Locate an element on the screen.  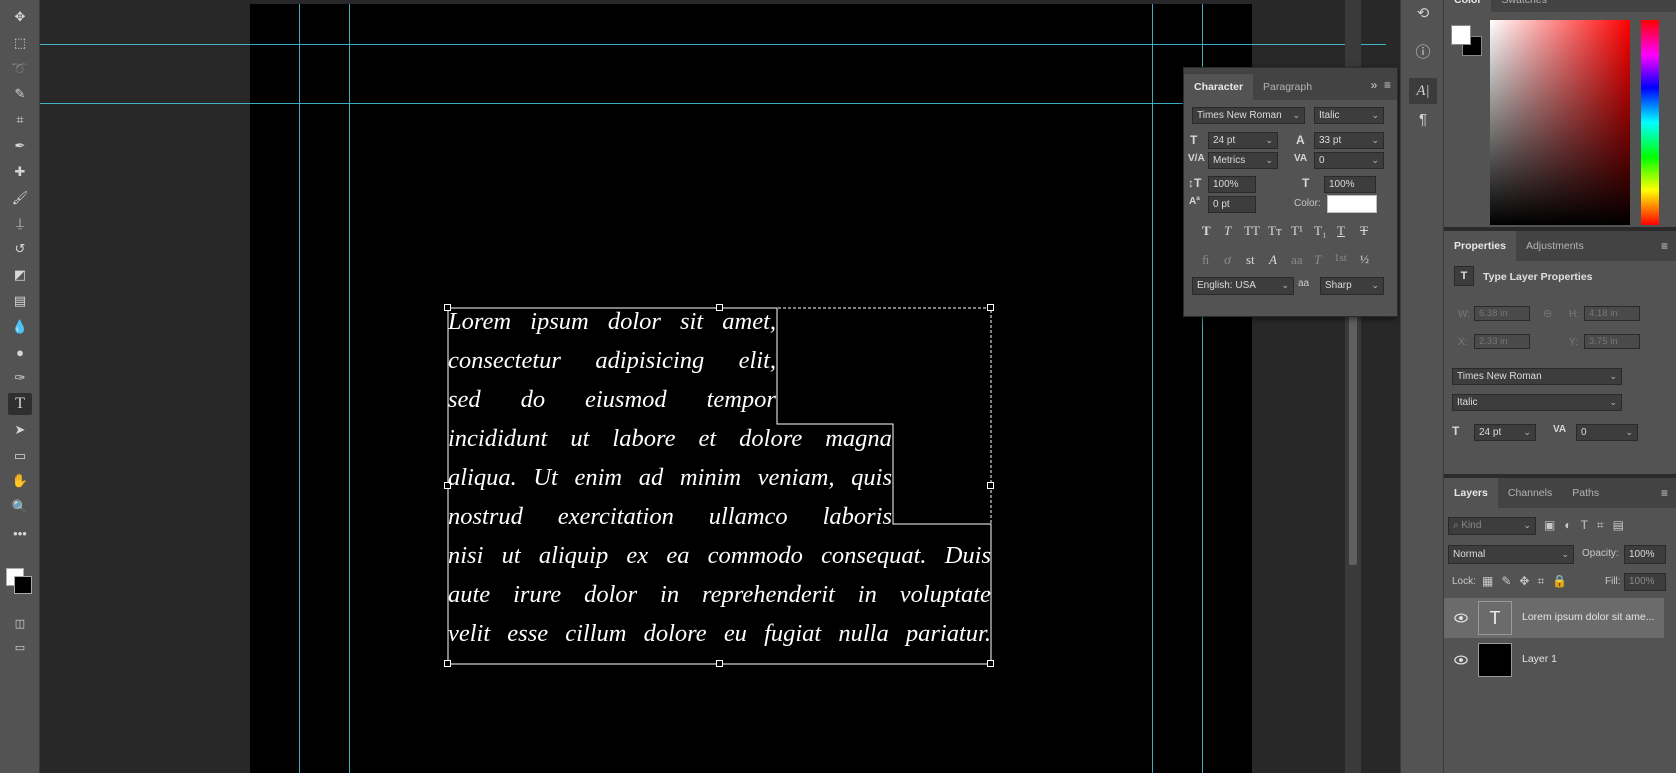
character-panel-icon: A| is located at coordinates (1423, 91).